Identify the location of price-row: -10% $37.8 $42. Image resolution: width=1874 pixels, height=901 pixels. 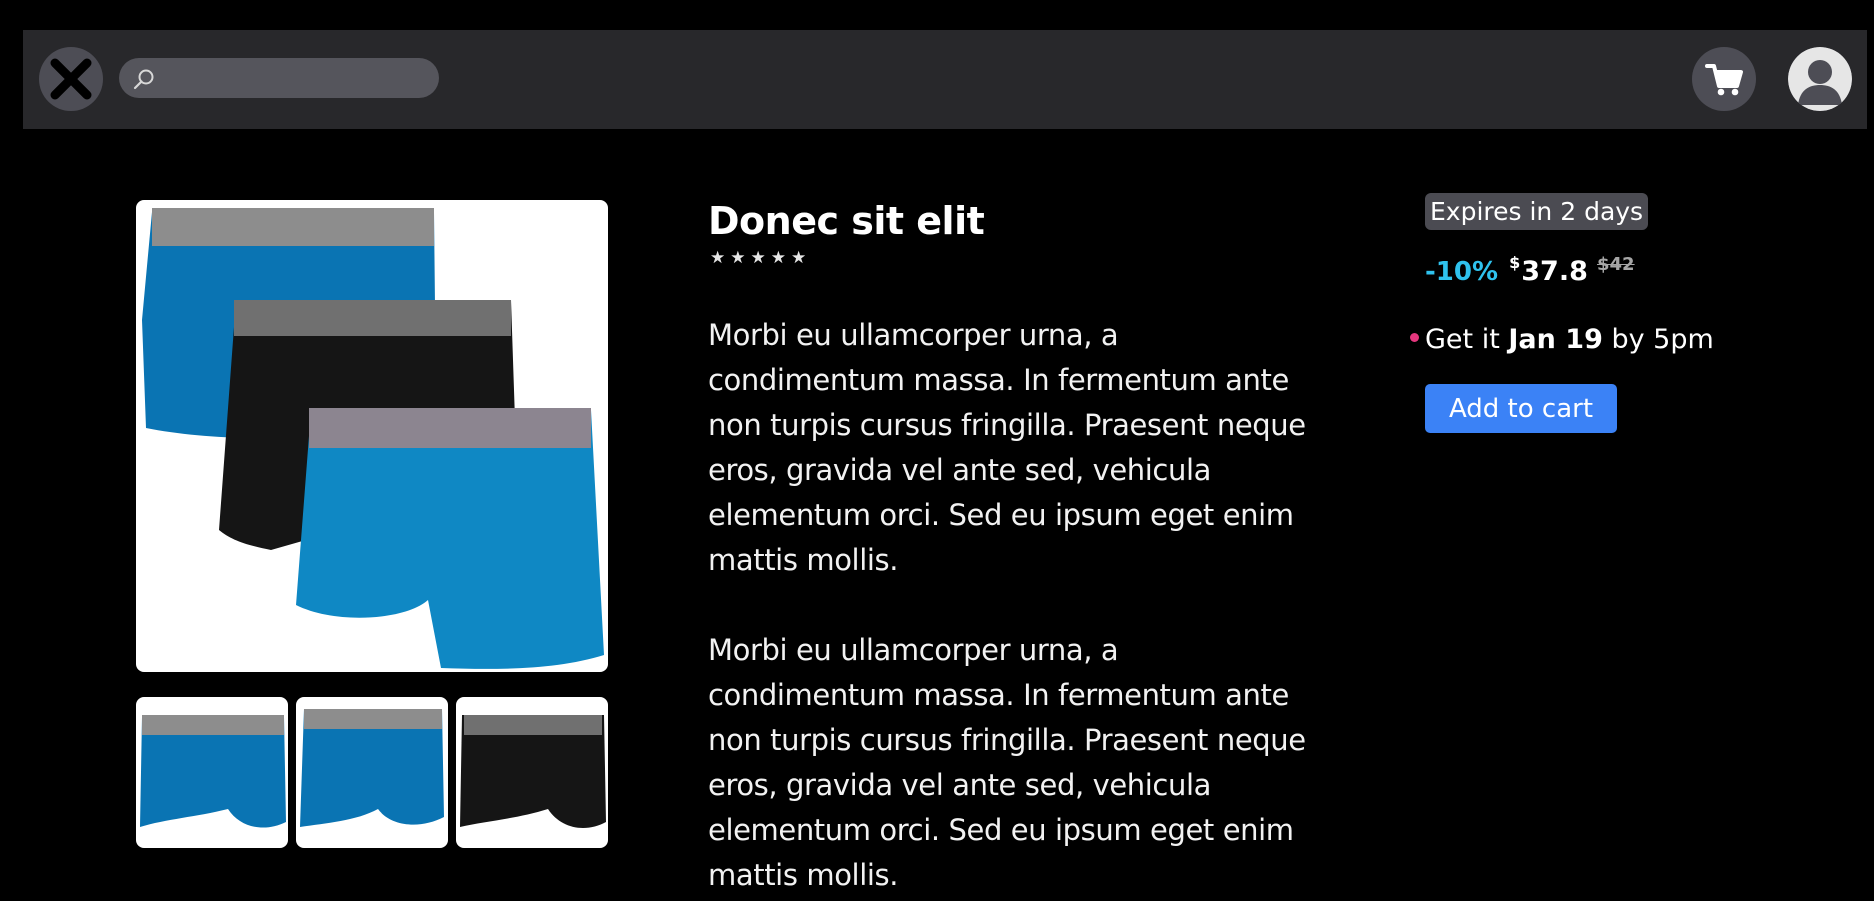
(1530, 273).